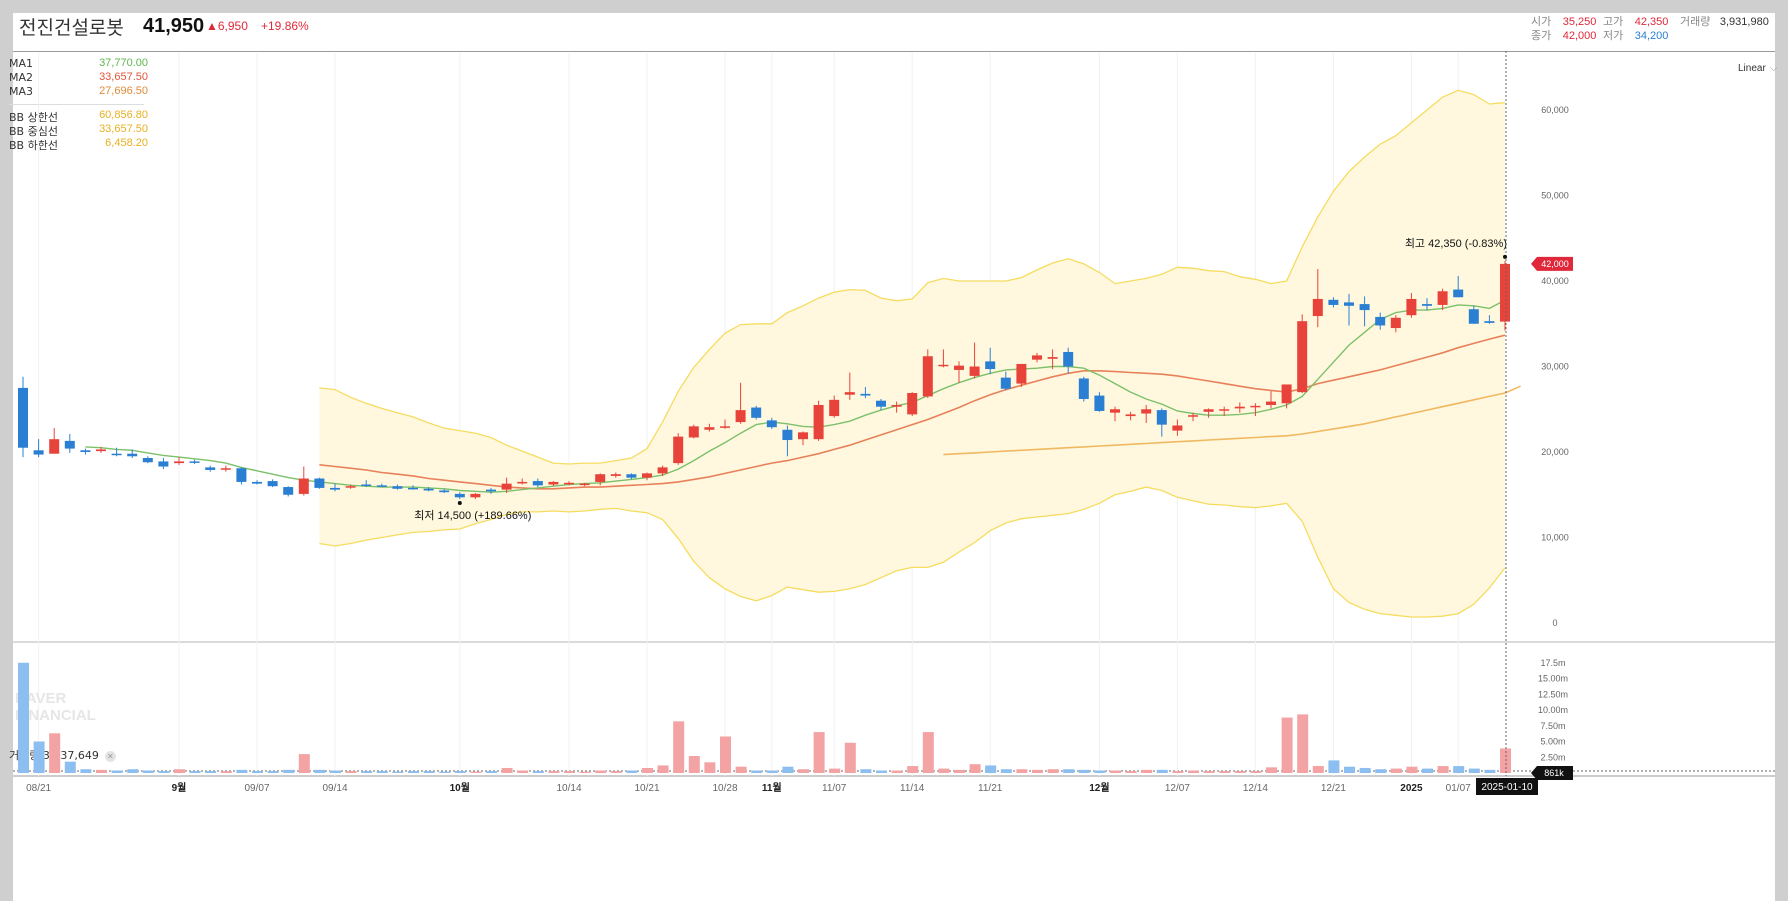 This screenshot has width=1788, height=901. What do you see at coordinates (1555, 264) in the screenshot?
I see `price-cursor-label: 42,000` at bounding box center [1555, 264].